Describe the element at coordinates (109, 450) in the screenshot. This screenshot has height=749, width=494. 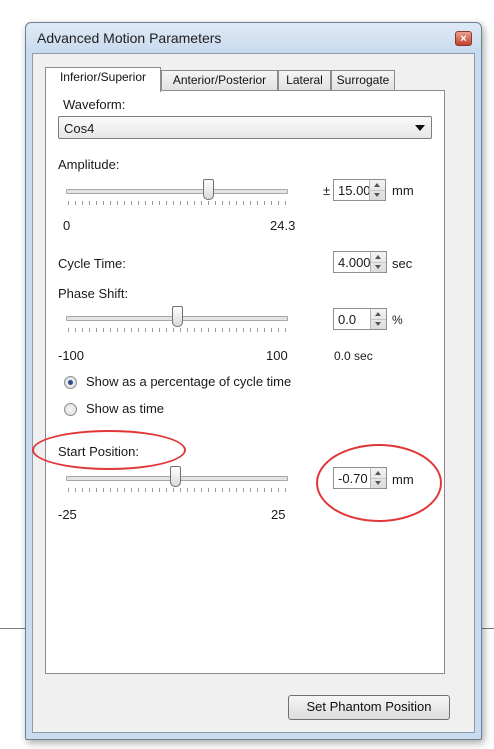
I see `annotation-circle-label` at that location.